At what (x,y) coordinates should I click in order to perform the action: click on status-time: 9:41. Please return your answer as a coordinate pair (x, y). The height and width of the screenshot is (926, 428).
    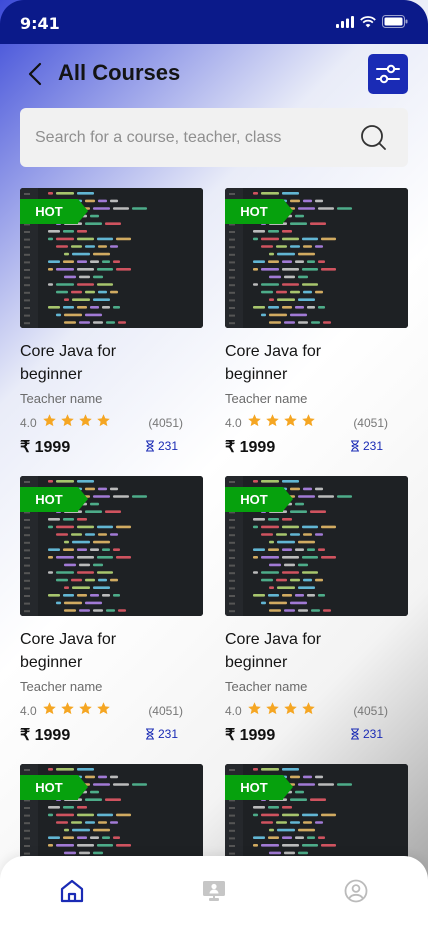
    Looking at the image, I should click on (40, 23).